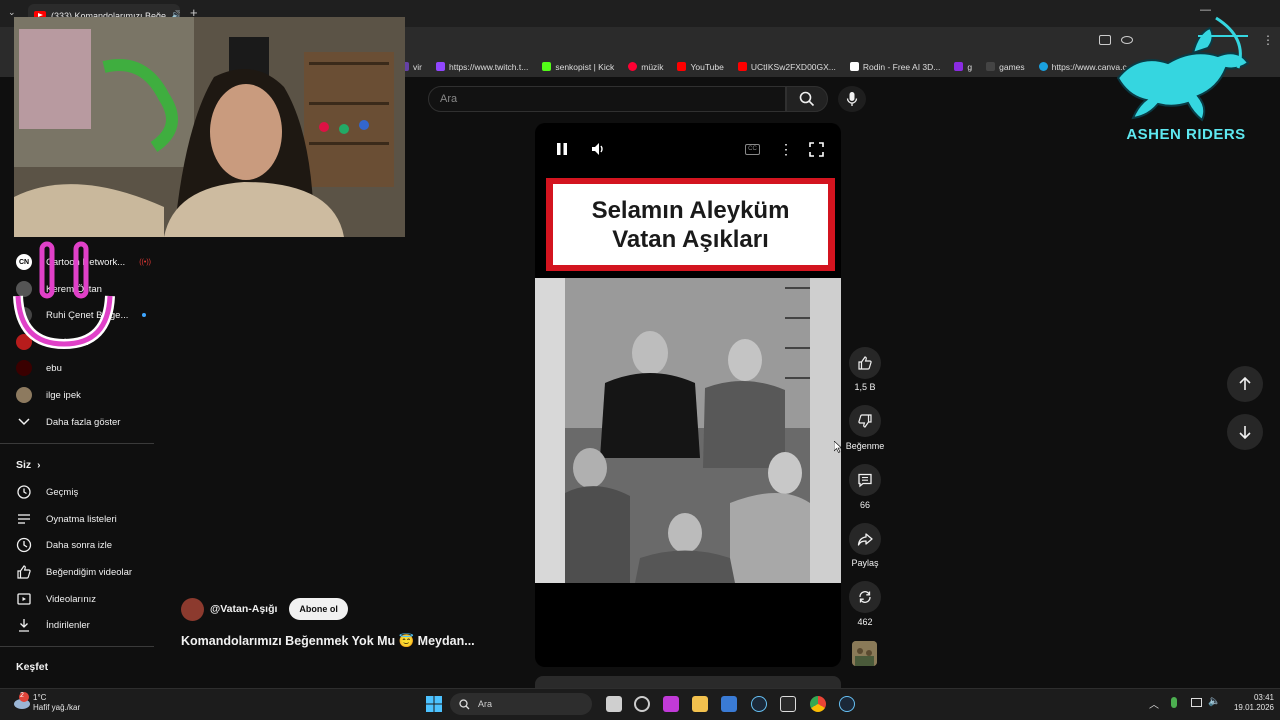 The height and width of the screenshot is (720, 1280). I want to click on bookmark-item: müzik, so click(645, 67).